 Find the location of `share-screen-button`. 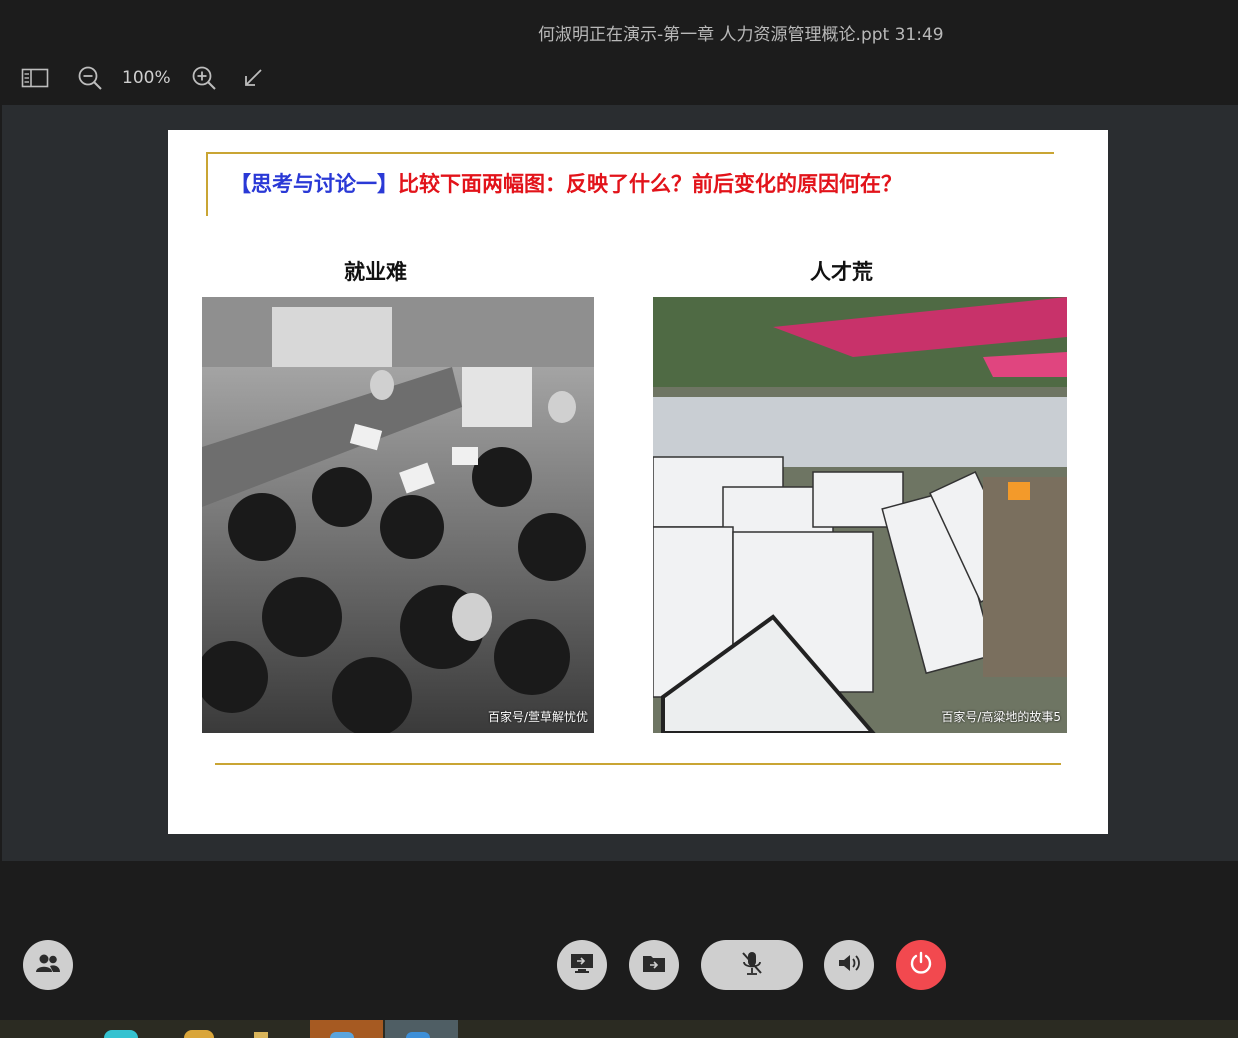

share-screen-button is located at coordinates (582, 965).